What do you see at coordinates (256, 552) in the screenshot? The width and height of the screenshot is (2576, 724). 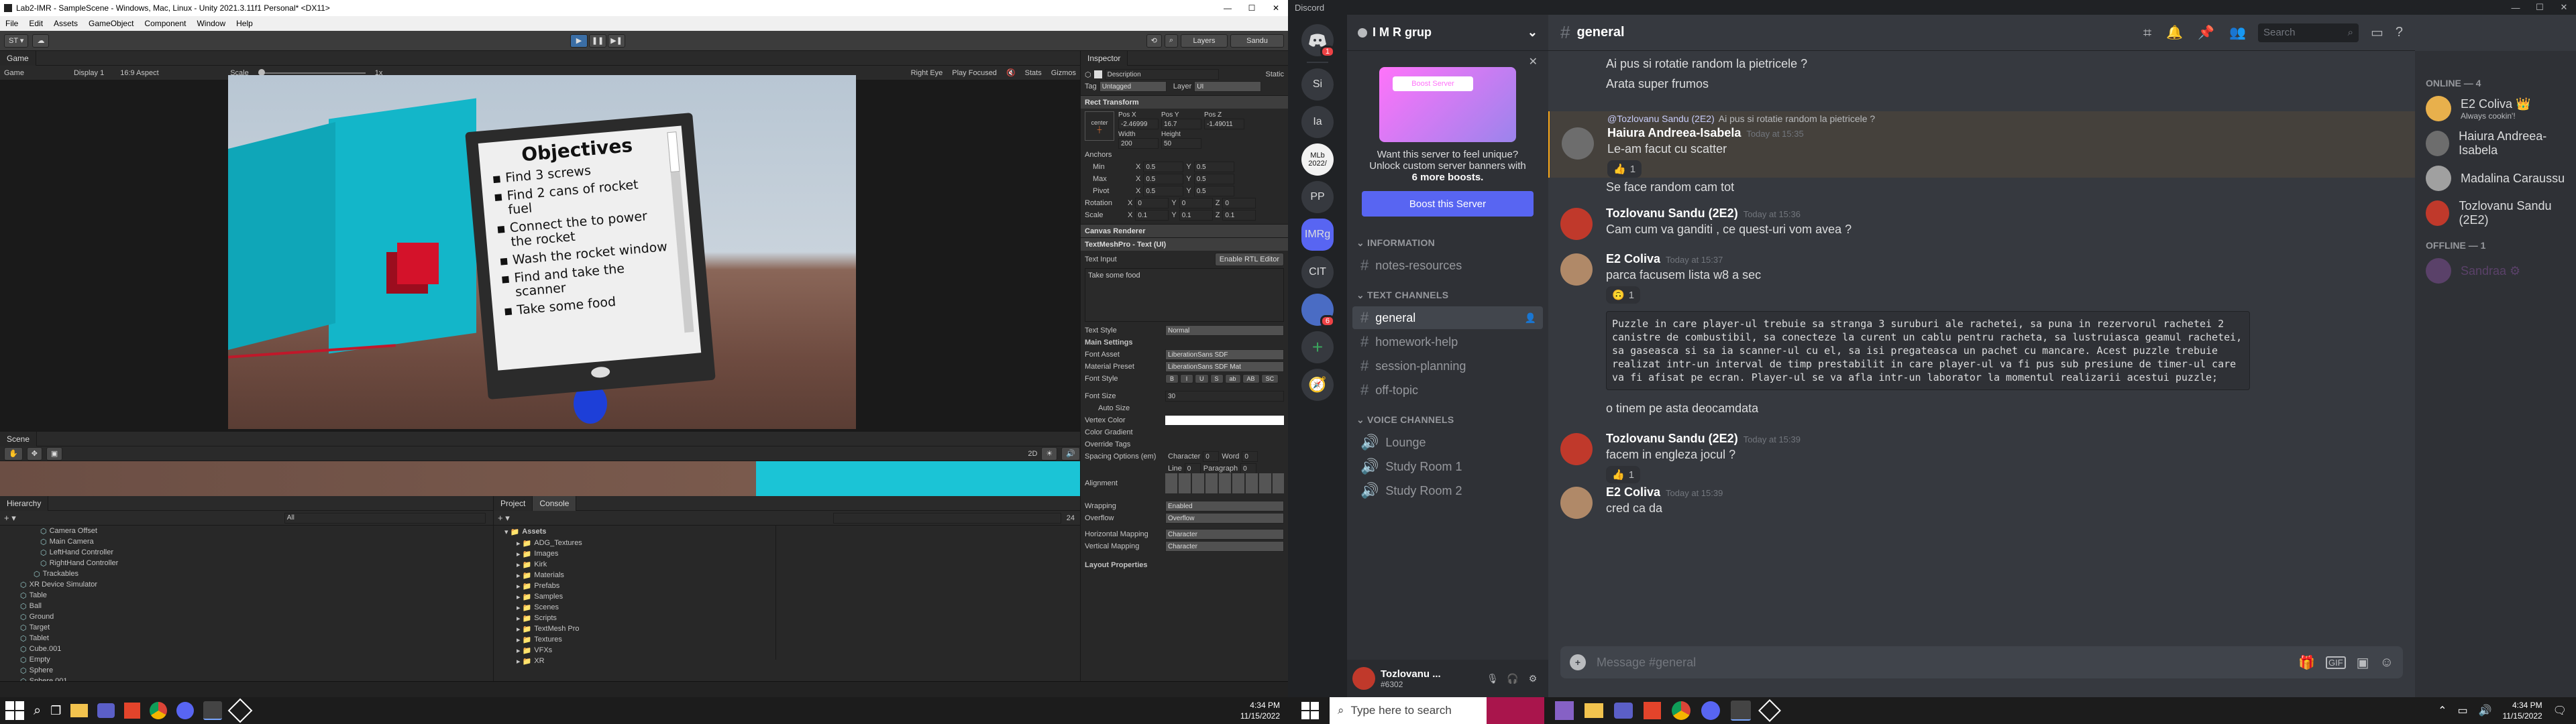 I see `hierarchy-item: ⬡ LeftHand Controller` at bounding box center [256, 552].